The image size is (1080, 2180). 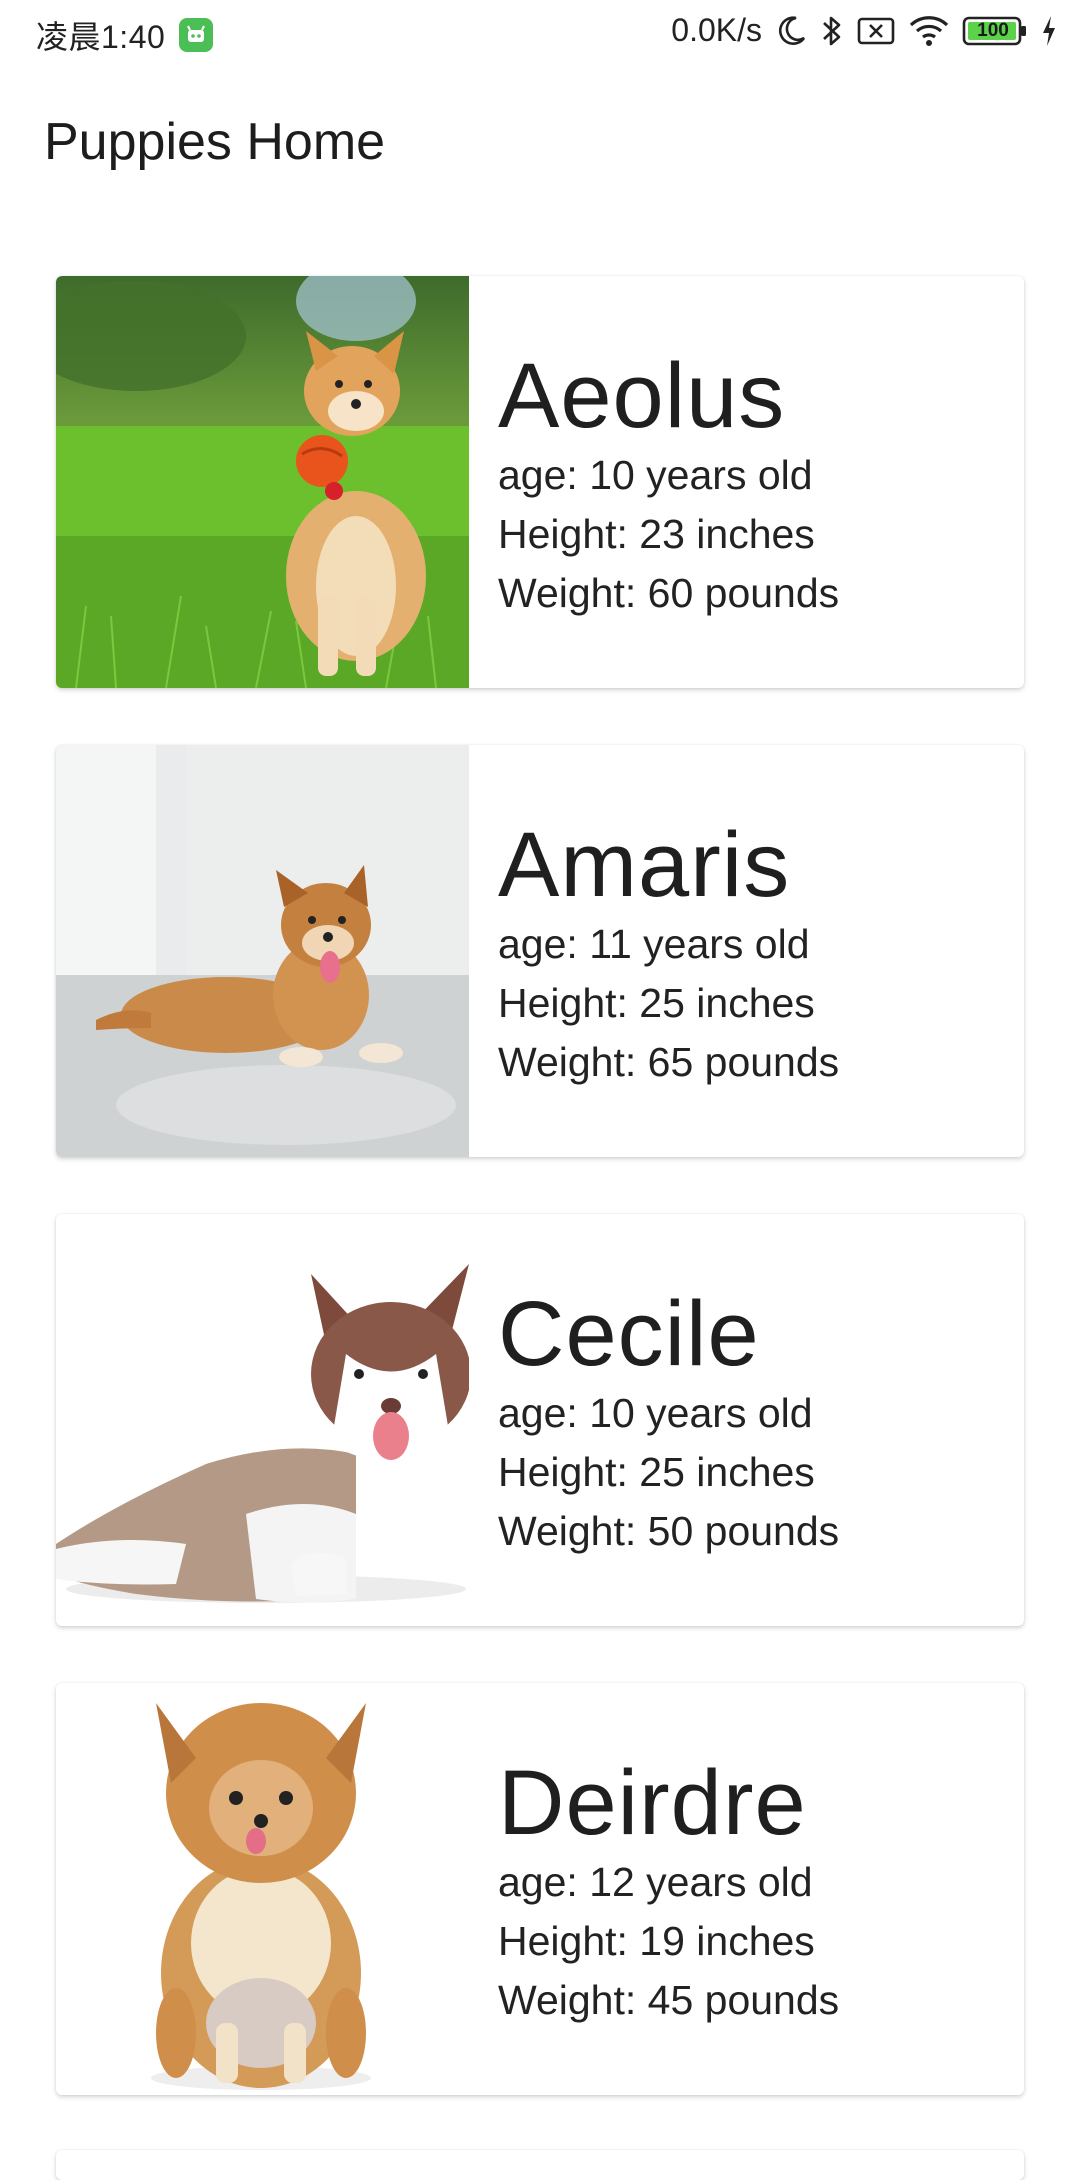 I want to click on app-notification-icon, so click(x=196, y=35).